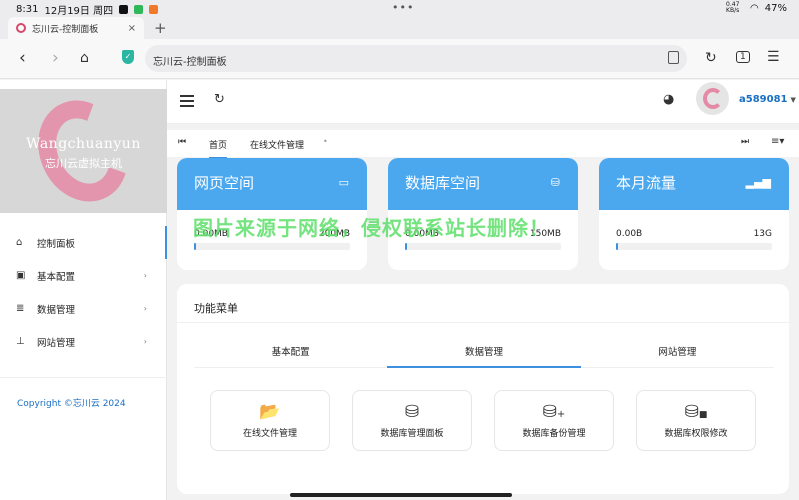 Image resolution: width=799 pixels, height=500 pixels. Describe the element at coordinates (55, 58) in the screenshot. I see `forward-icon: ›` at that location.